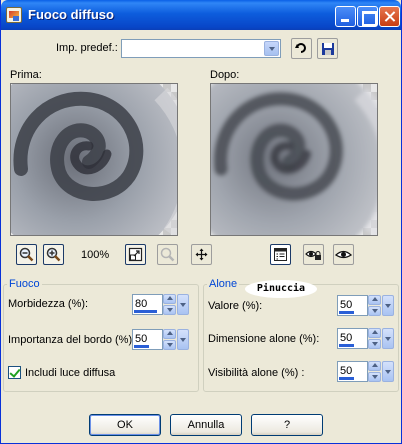 This screenshot has height=444, width=402. What do you see at coordinates (281, 289) in the screenshot?
I see `watermark: Pinuccia` at bounding box center [281, 289].